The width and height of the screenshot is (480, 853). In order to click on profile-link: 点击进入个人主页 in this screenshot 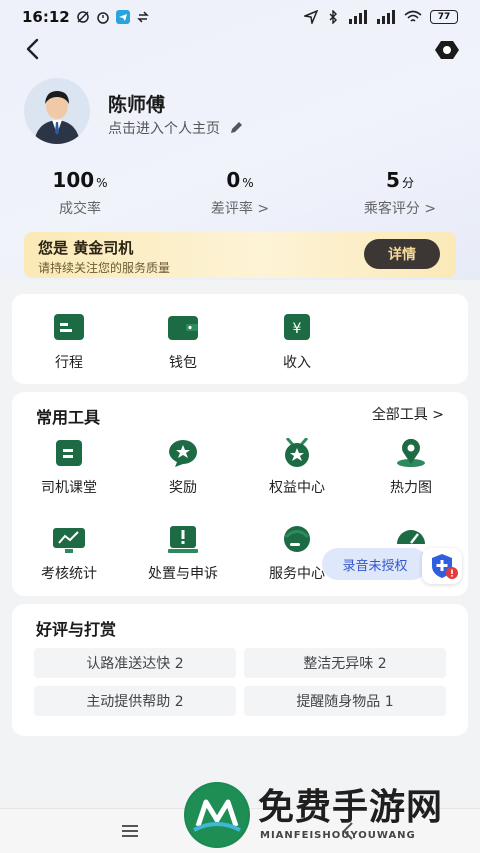, I will do `click(176, 128)`.